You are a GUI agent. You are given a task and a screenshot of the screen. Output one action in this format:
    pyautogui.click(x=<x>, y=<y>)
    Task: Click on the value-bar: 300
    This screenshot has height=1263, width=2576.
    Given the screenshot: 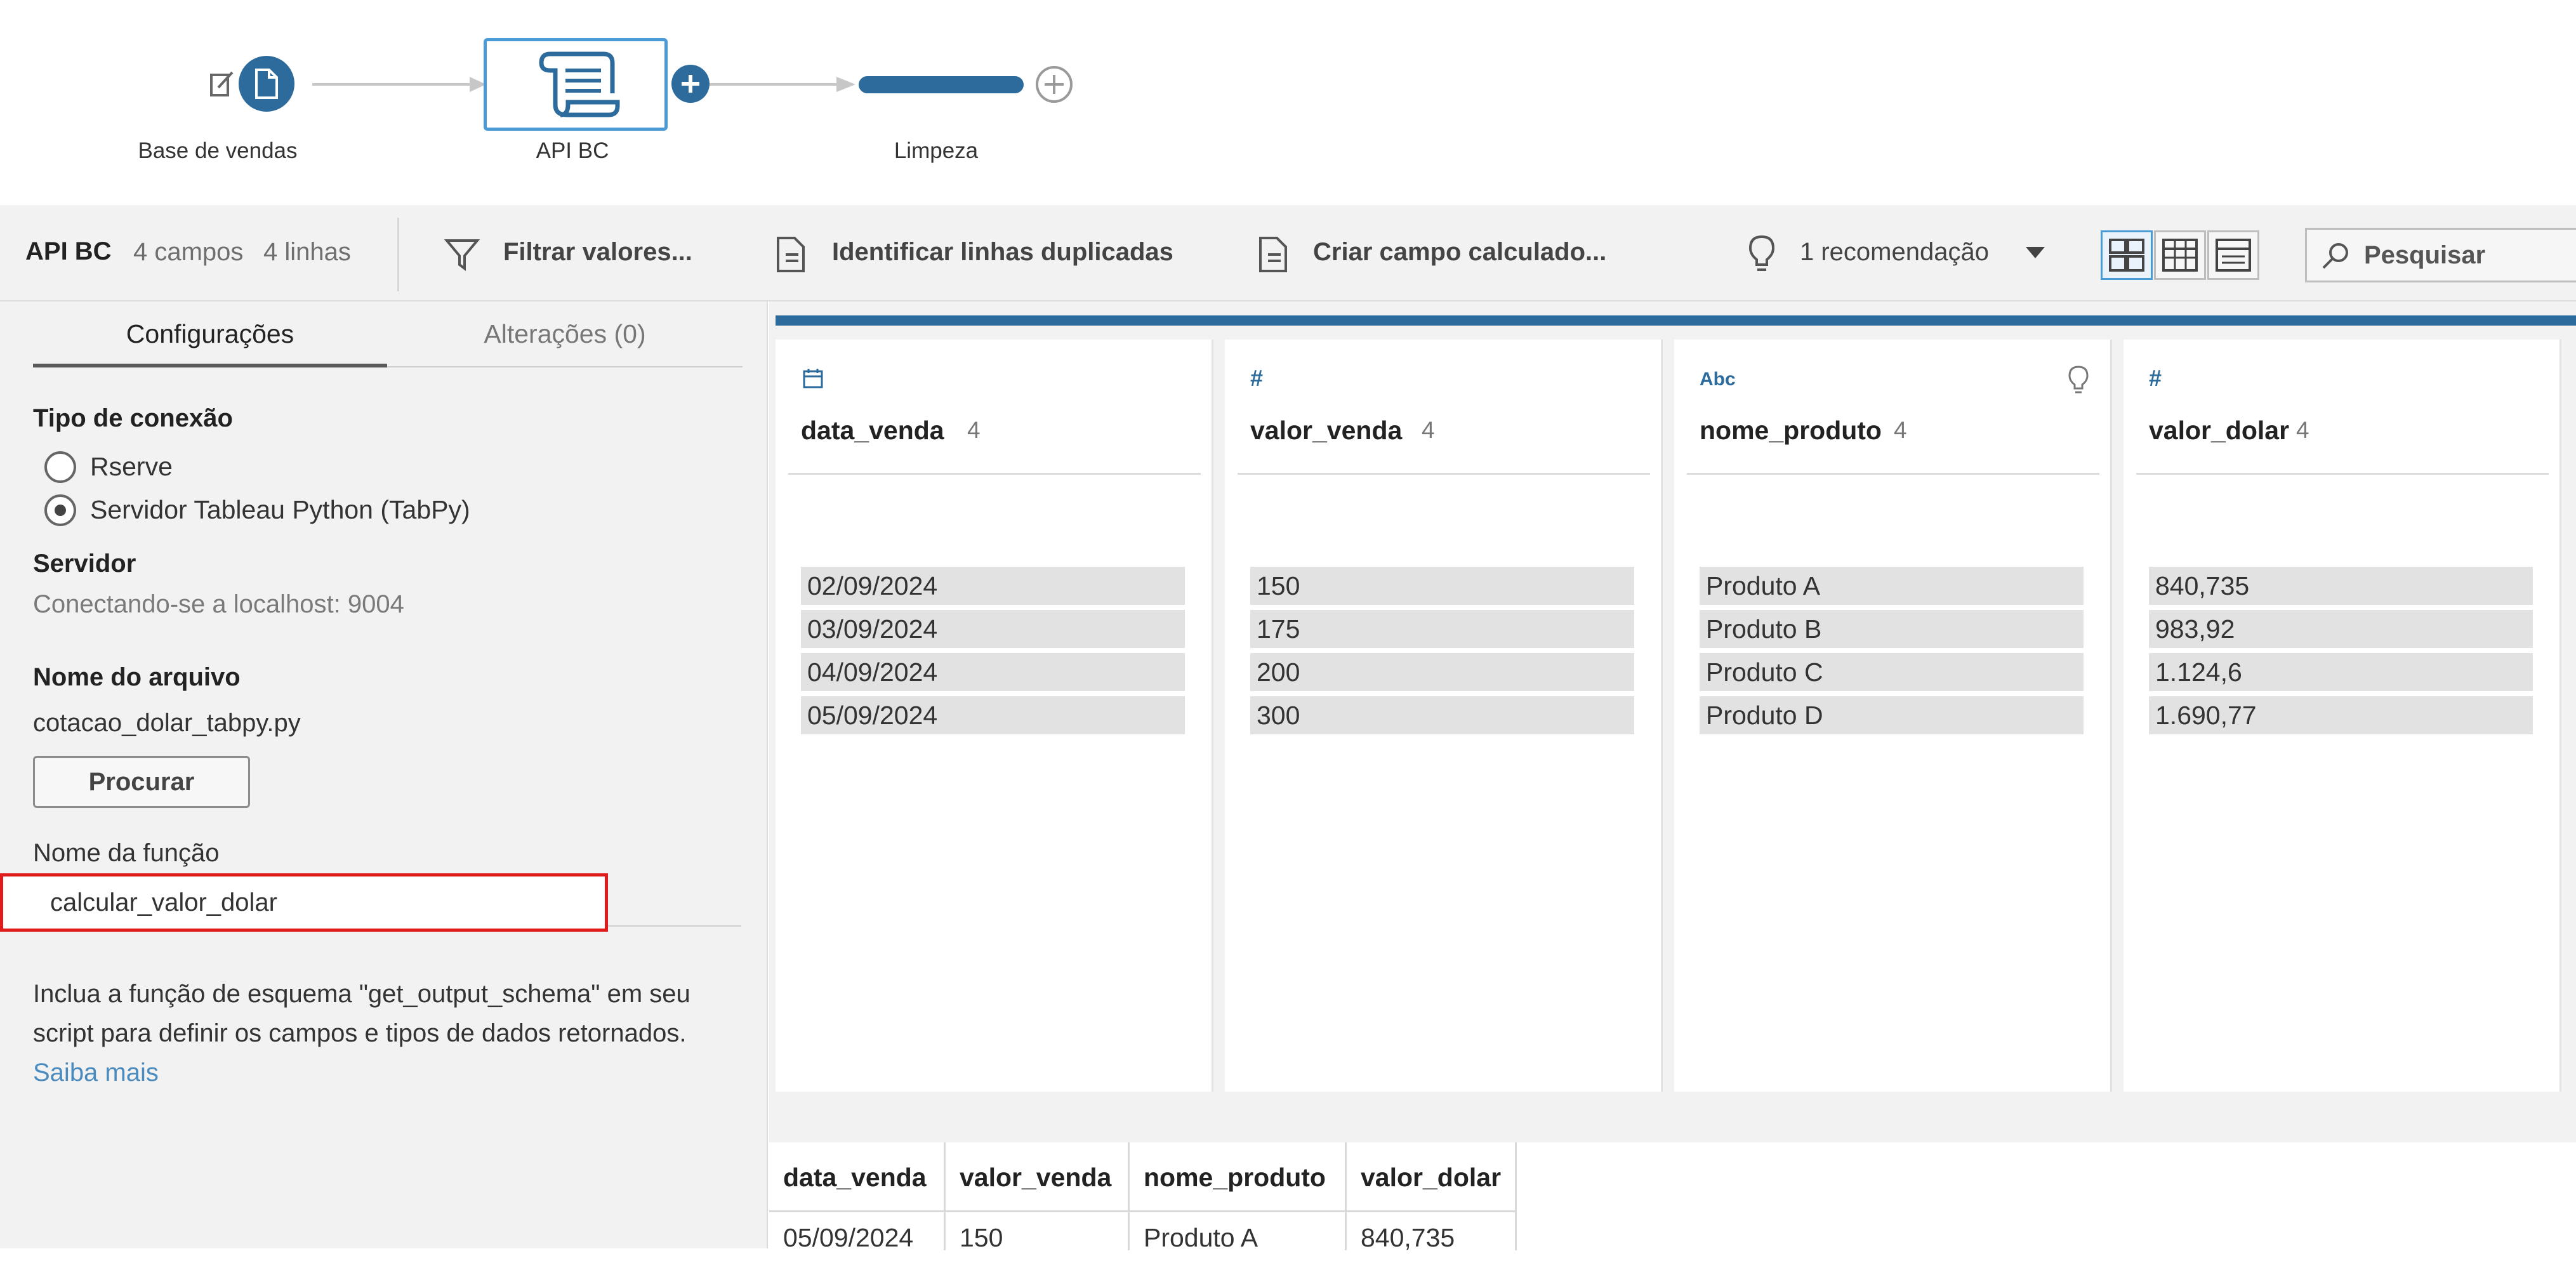 What is the action you would take?
    pyautogui.click(x=1442, y=715)
    